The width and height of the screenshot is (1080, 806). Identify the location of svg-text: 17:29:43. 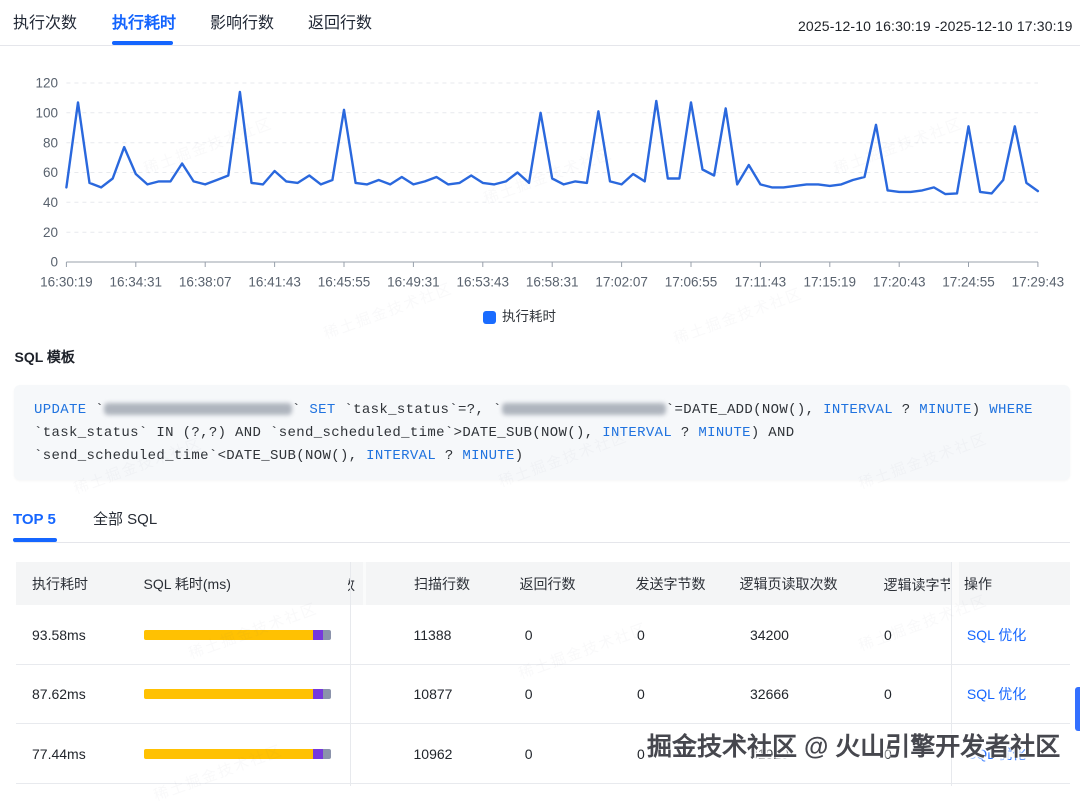
(1038, 282).